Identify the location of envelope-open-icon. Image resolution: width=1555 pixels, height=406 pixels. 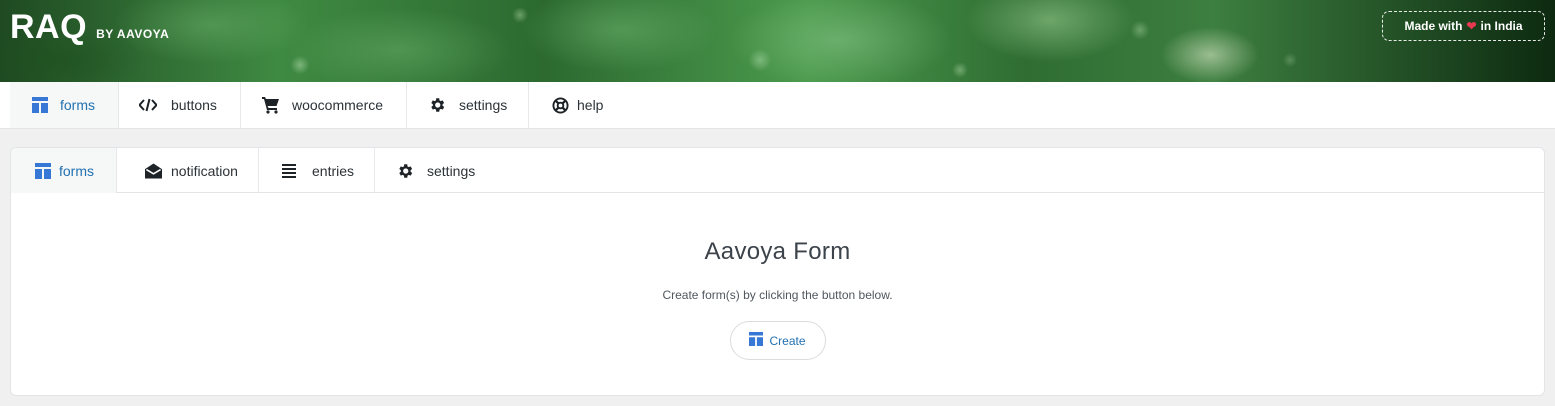
(153, 171).